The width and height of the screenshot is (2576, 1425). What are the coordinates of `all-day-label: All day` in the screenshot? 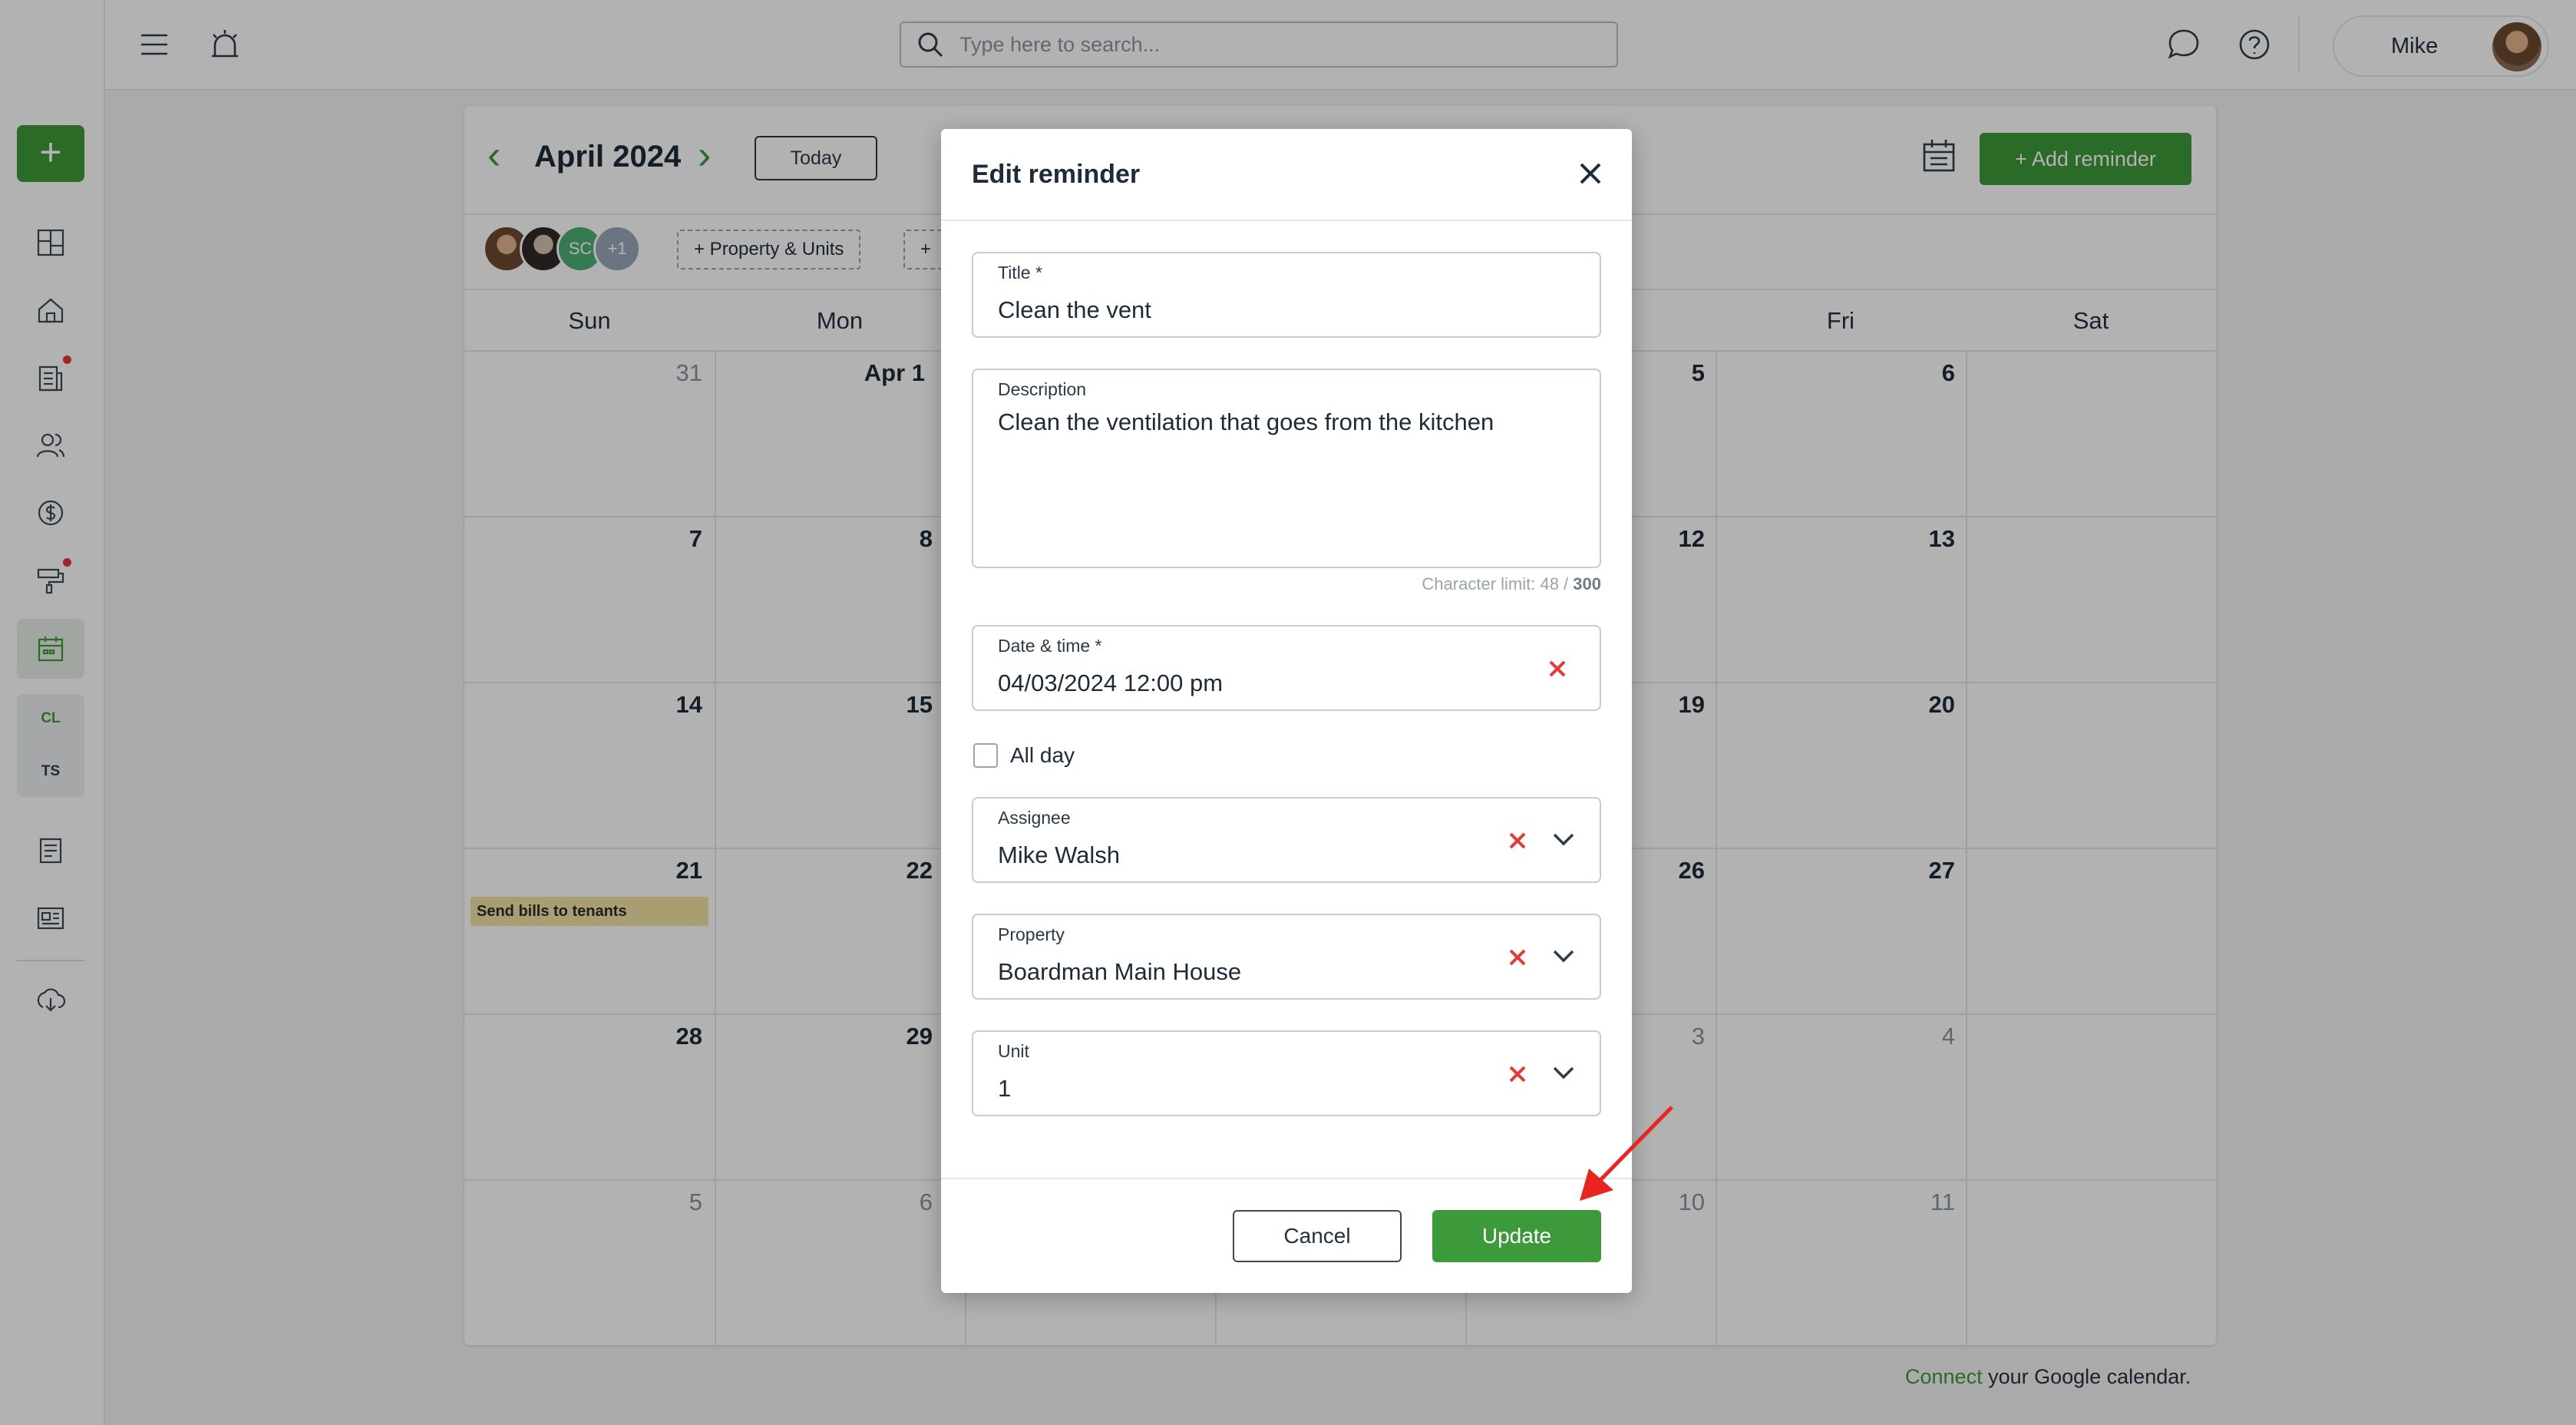 It's located at (1042, 755).